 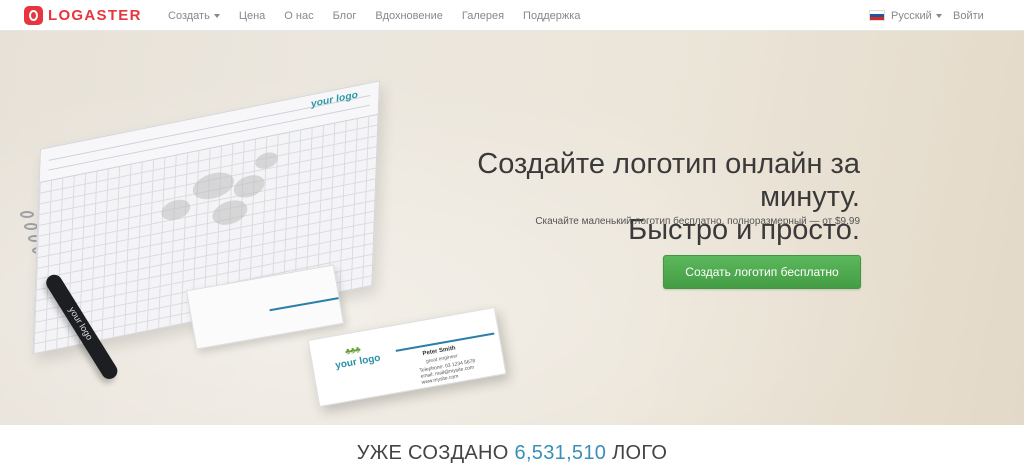 I want to click on brand-logo: LOGASTER, so click(x=83, y=15).